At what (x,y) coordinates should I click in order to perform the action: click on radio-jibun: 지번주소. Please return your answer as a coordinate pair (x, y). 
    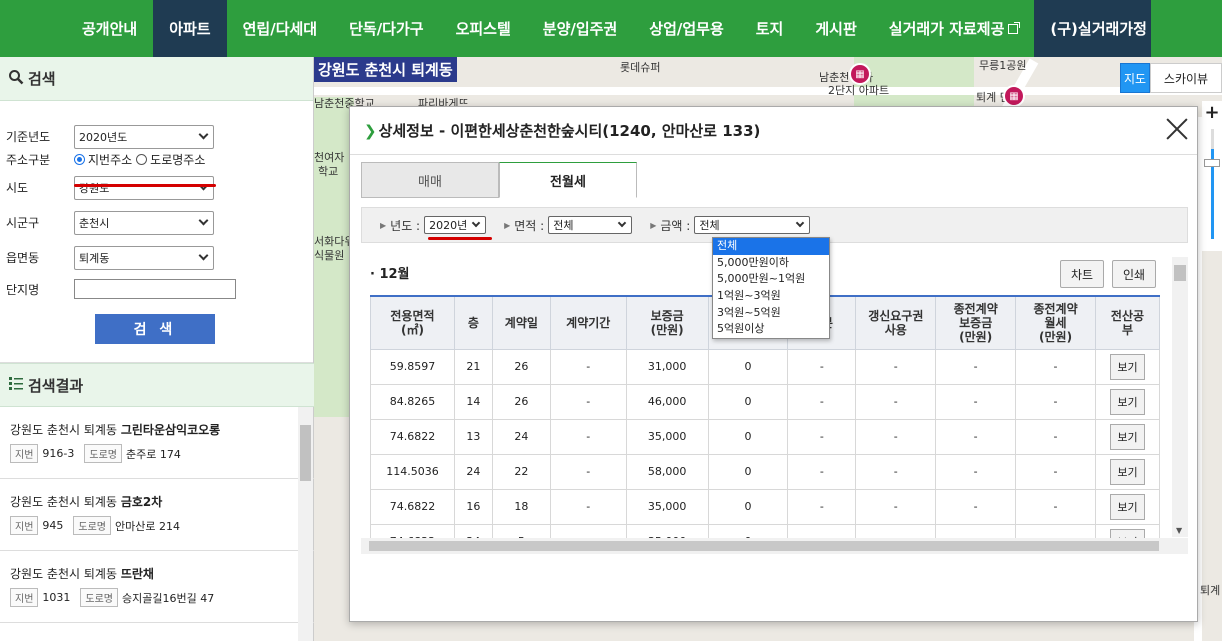
    Looking at the image, I should click on (103, 159).